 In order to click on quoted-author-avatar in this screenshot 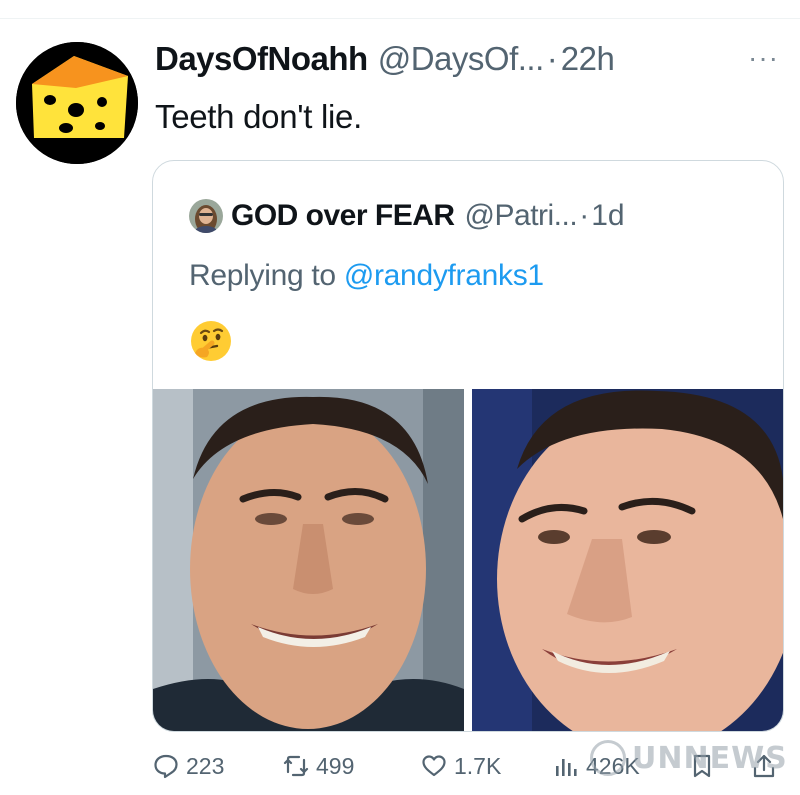, I will do `click(206, 216)`.